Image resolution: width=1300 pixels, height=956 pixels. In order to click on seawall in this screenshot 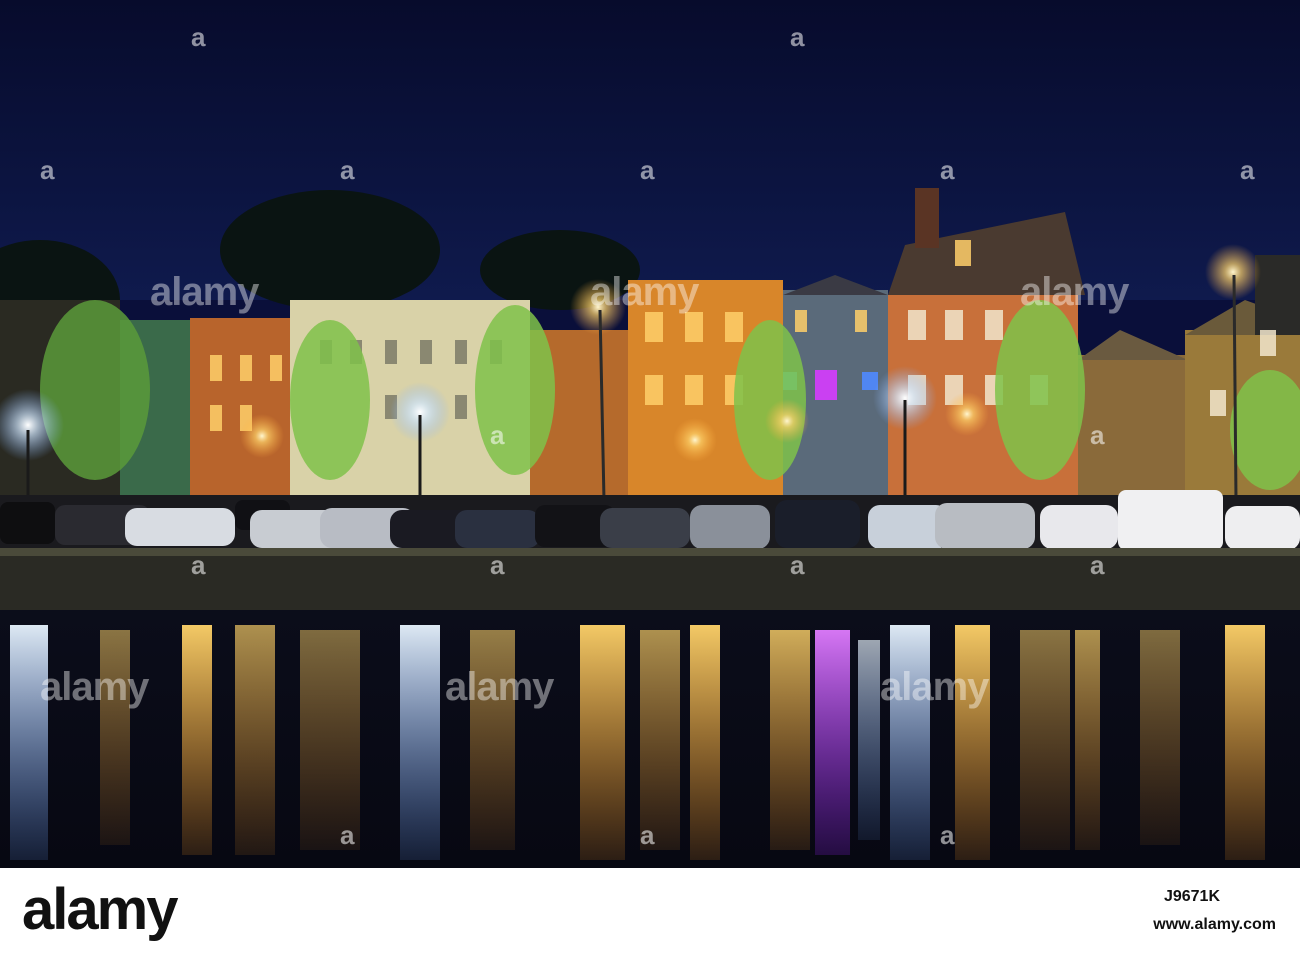, I will do `click(650, 579)`.